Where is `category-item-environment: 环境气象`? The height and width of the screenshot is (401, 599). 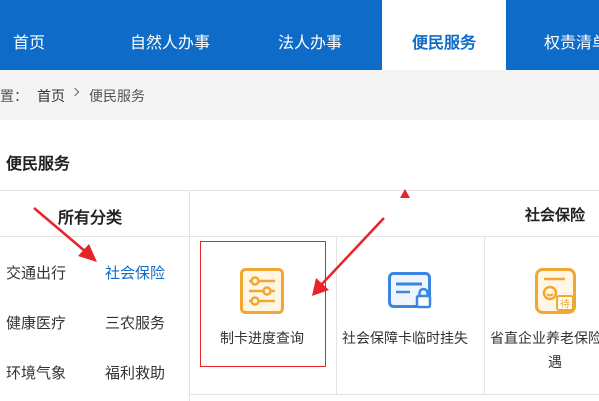
category-item-environment: 环境气象 is located at coordinates (36, 372).